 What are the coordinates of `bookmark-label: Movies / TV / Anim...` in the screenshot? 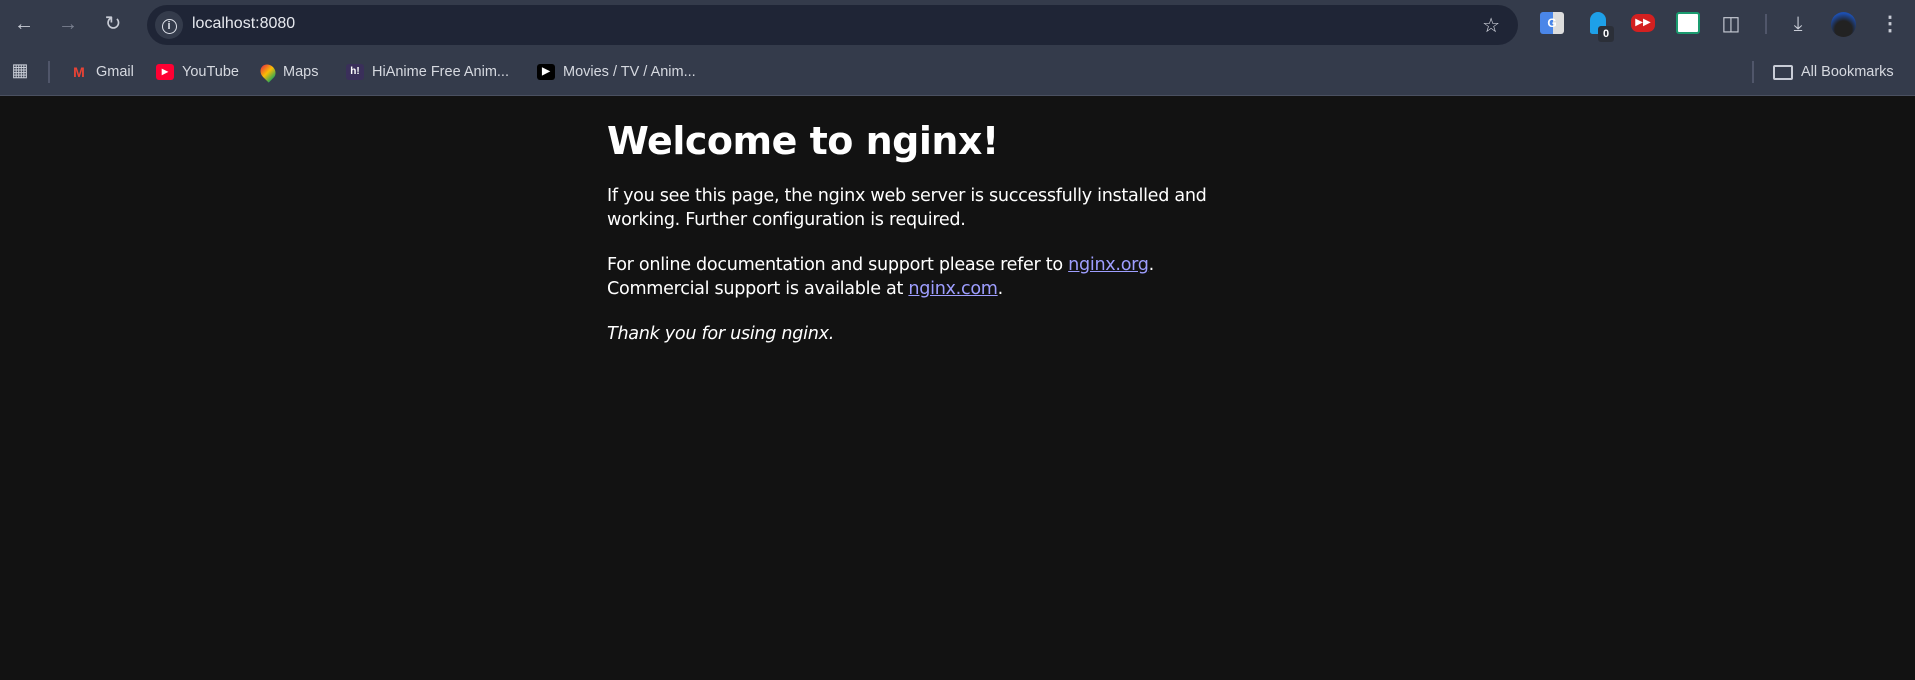 It's located at (629, 72).